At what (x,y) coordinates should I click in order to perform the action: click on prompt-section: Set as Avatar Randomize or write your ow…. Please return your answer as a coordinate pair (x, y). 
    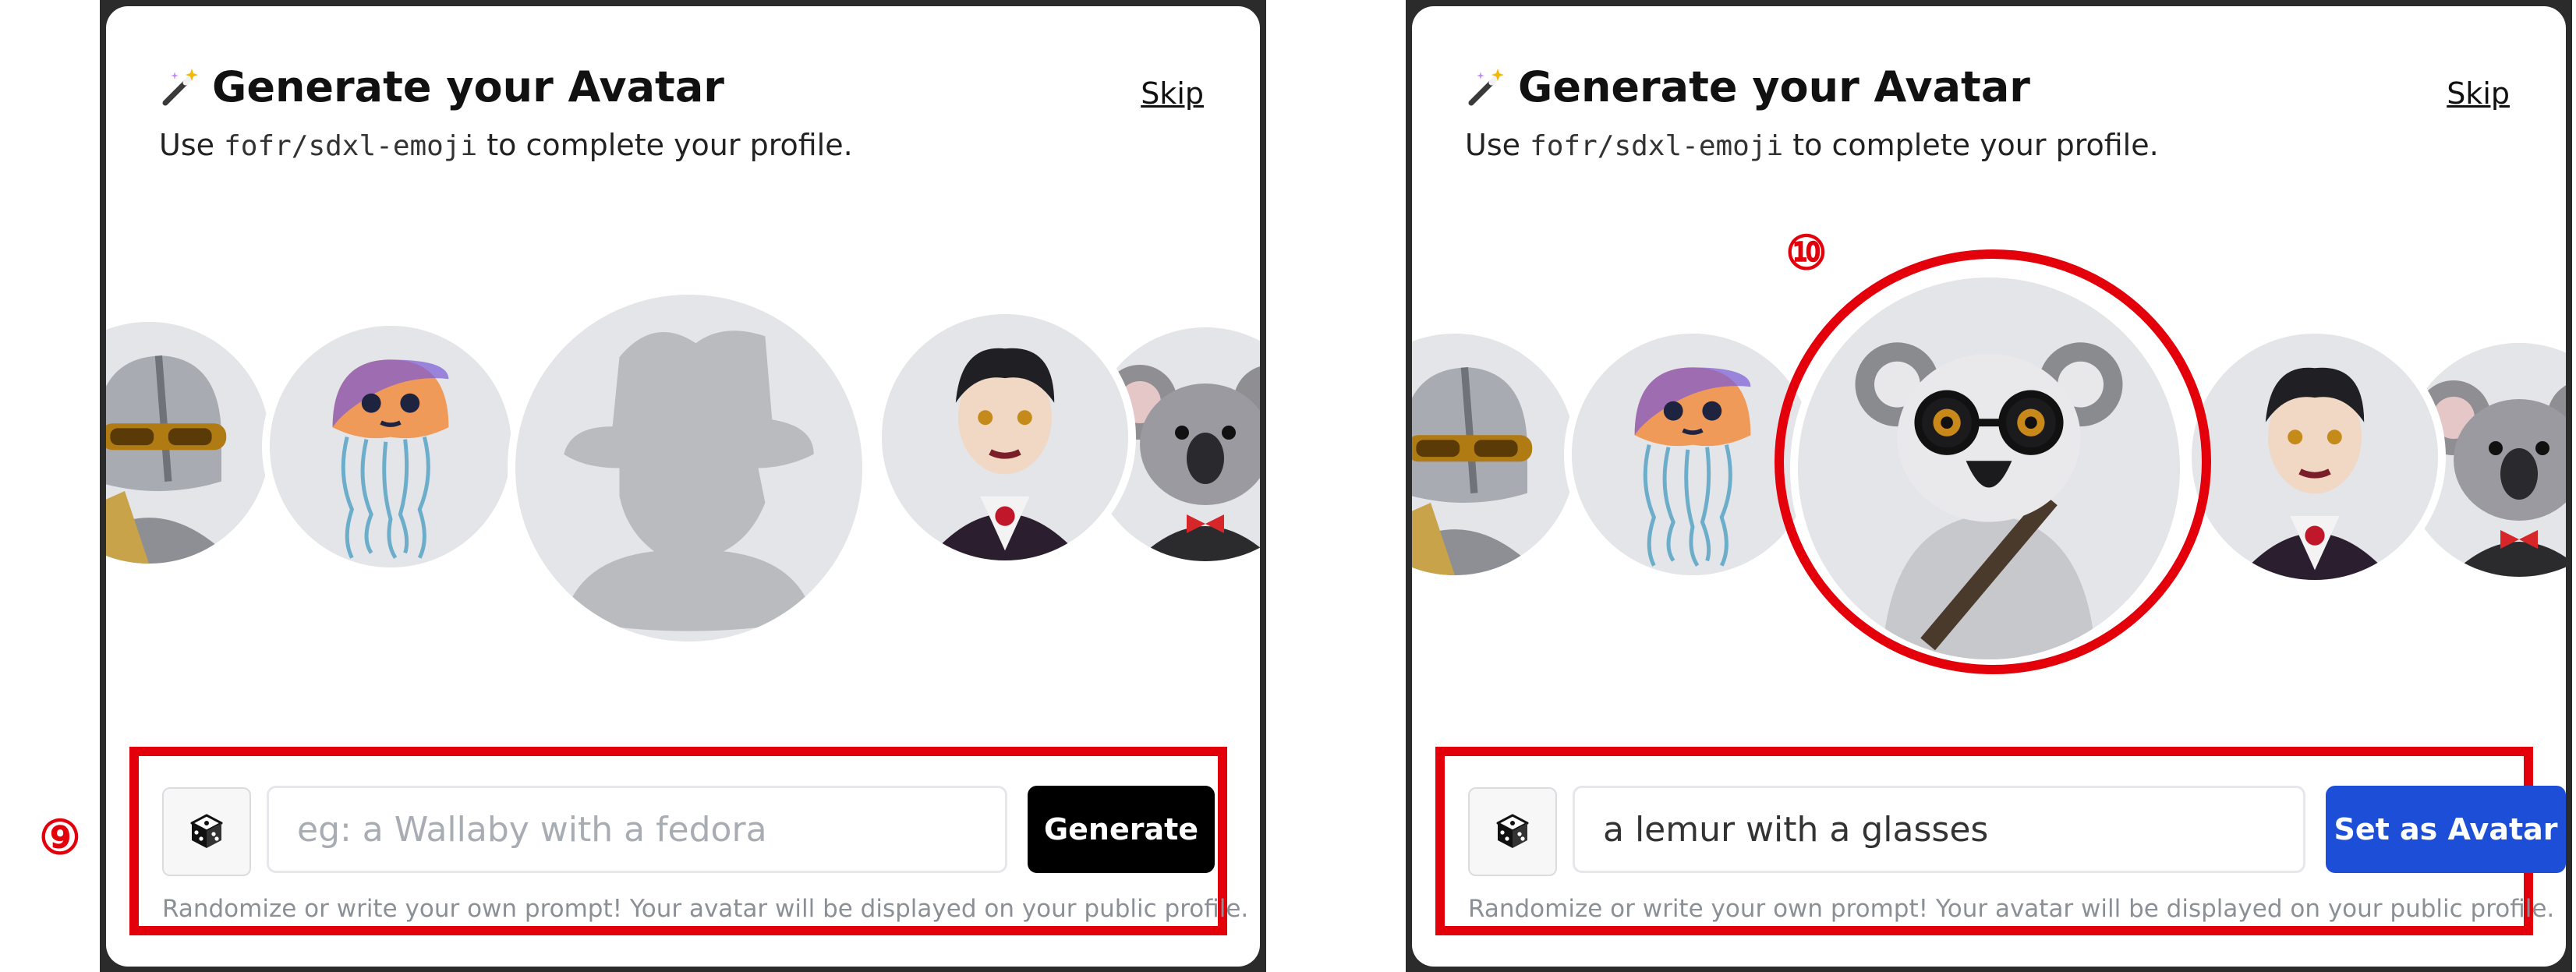
    Looking at the image, I should click on (2000, 841).